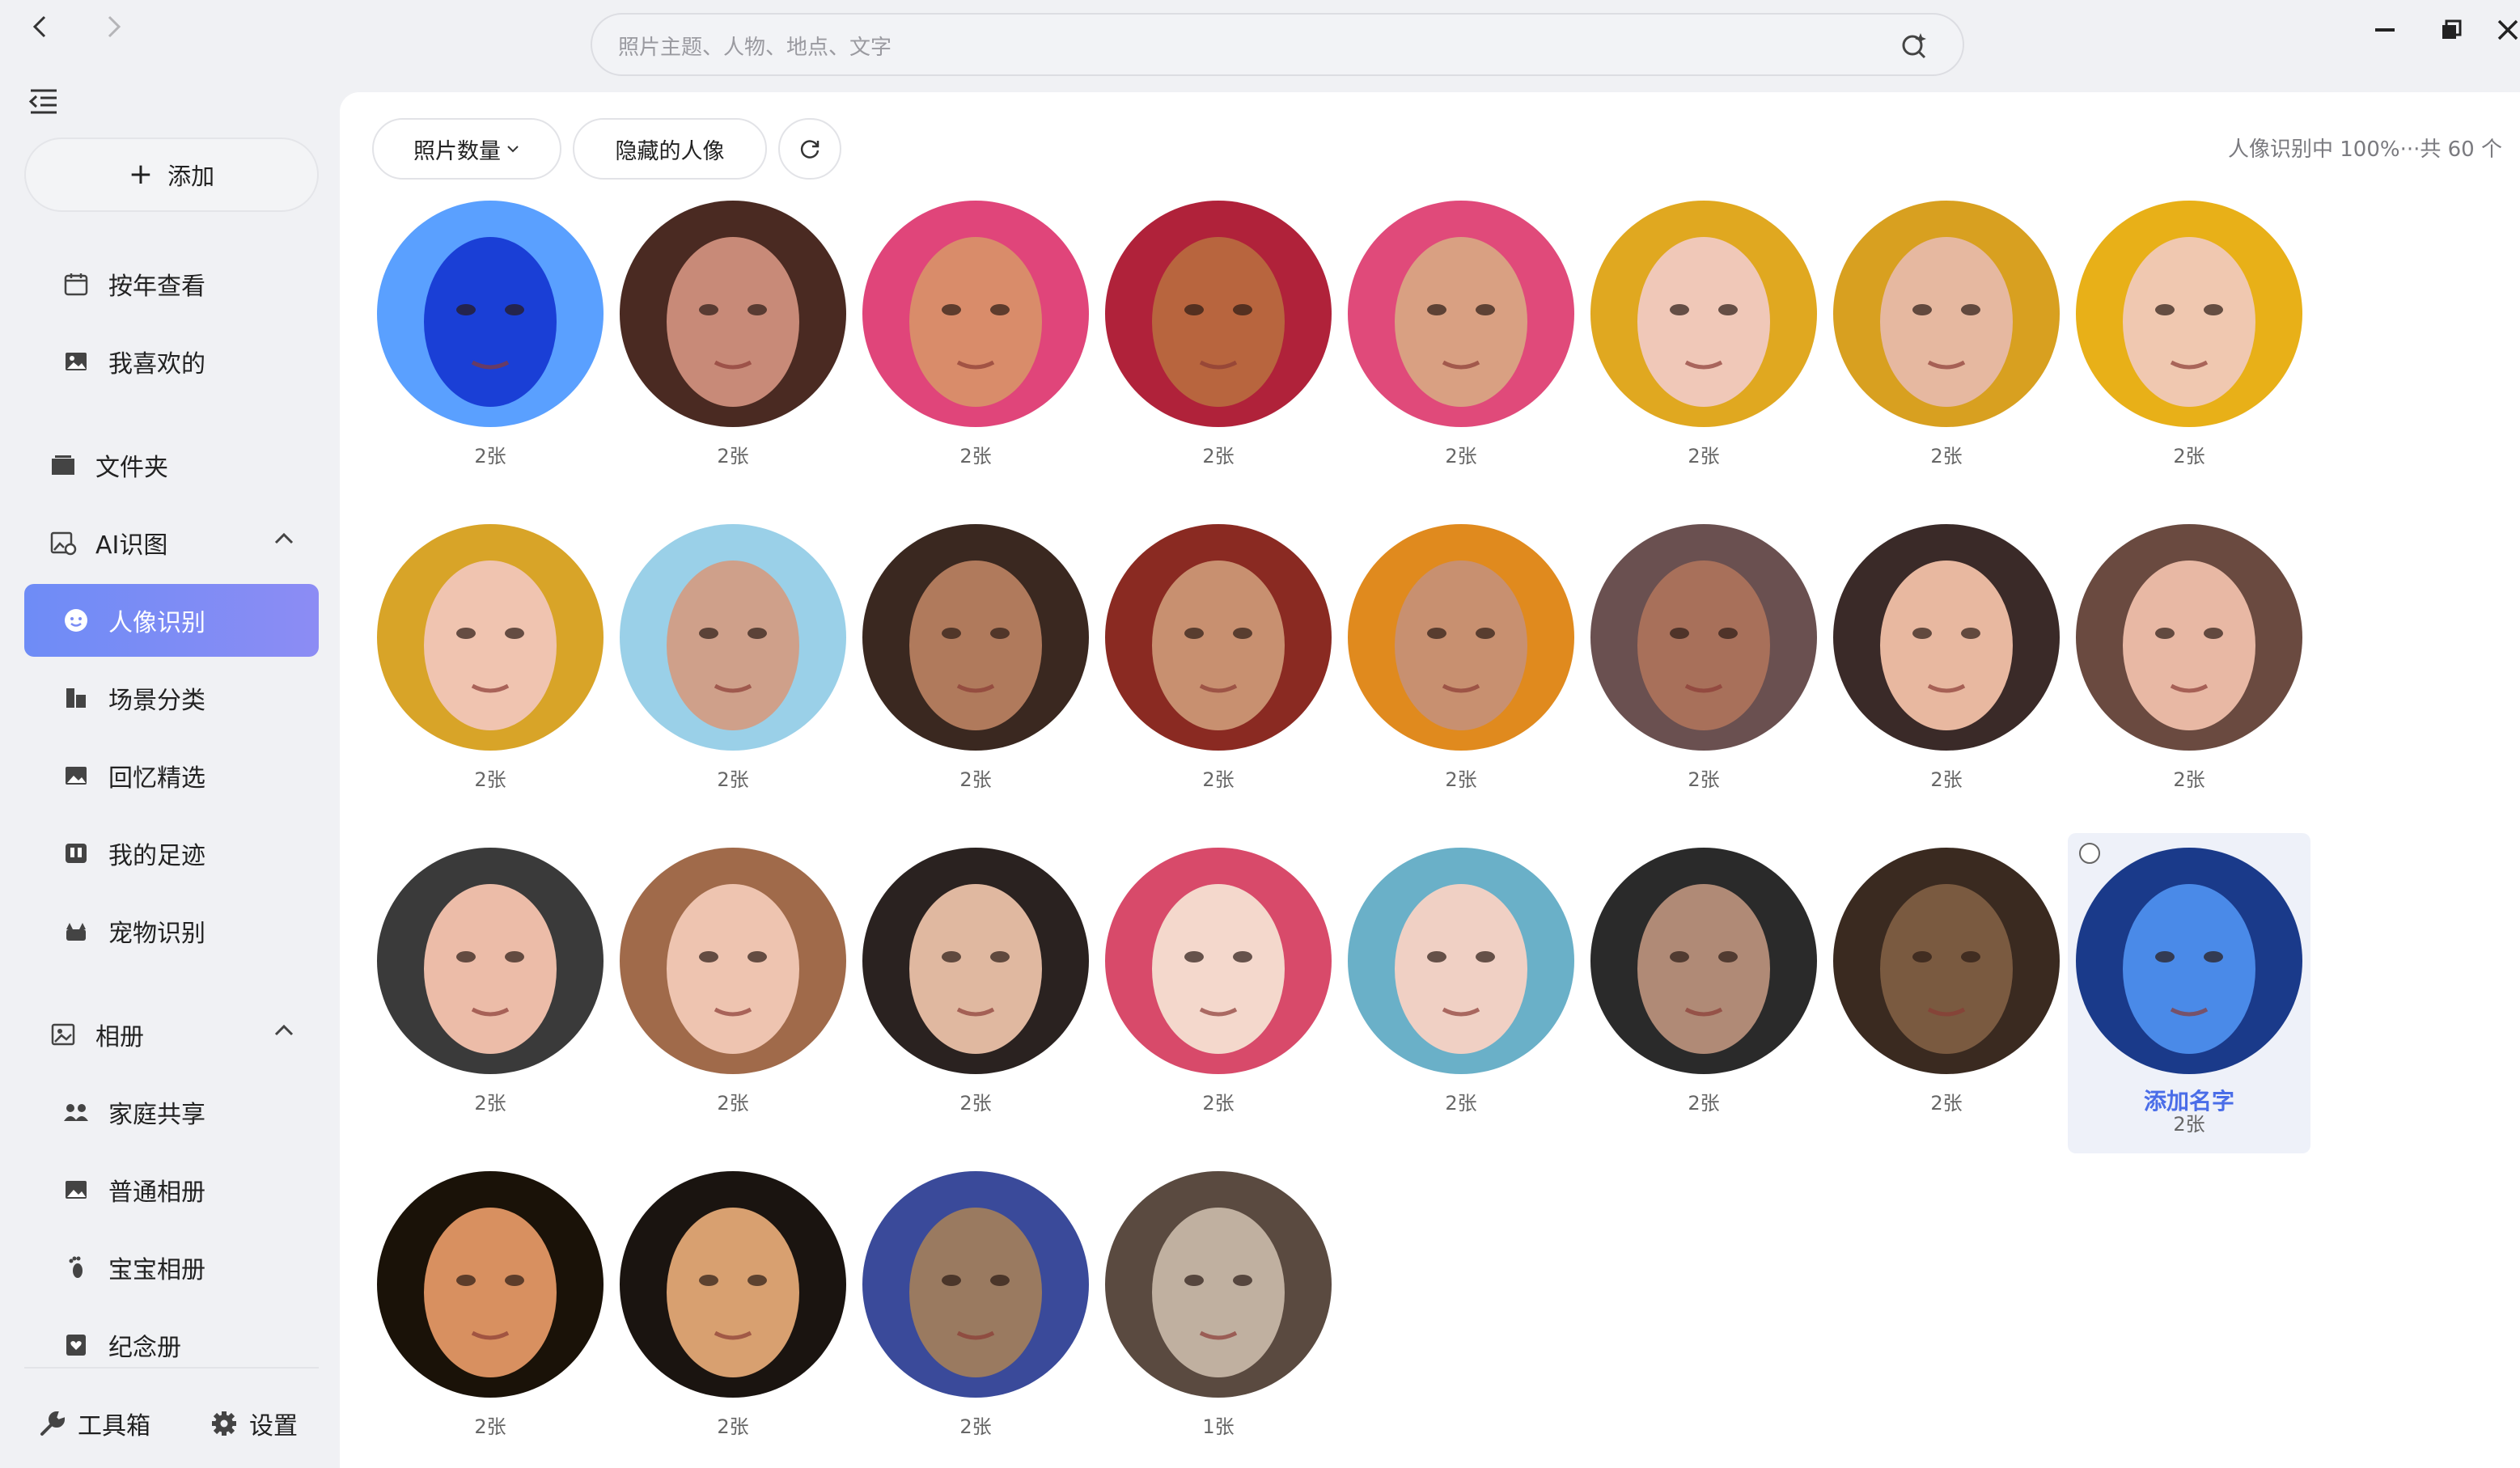  What do you see at coordinates (171, 931) in the screenshot?
I see `sidebar-item-pets: 宠物识别` at bounding box center [171, 931].